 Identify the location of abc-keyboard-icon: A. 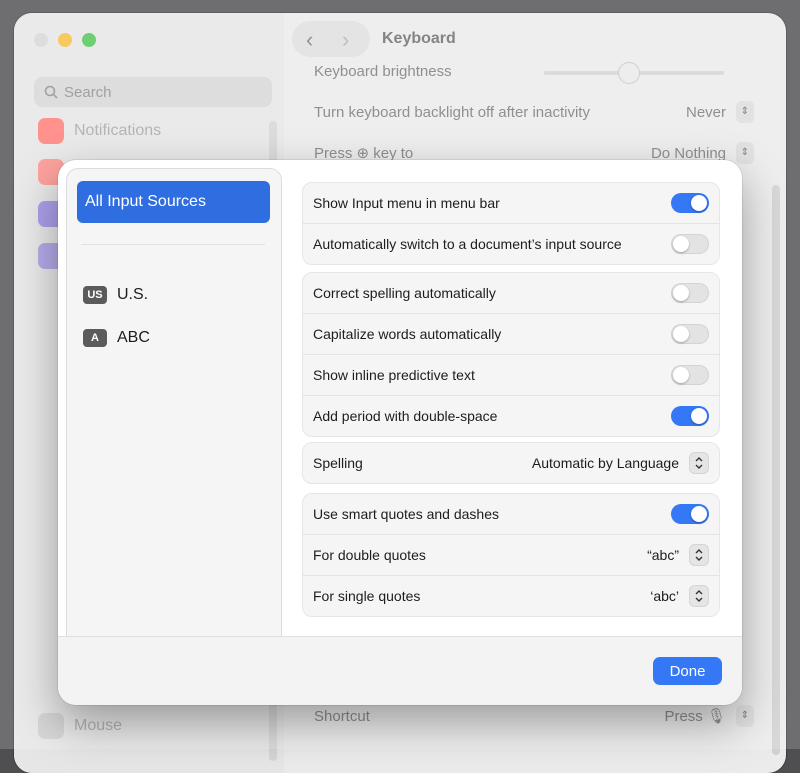
(95, 338).